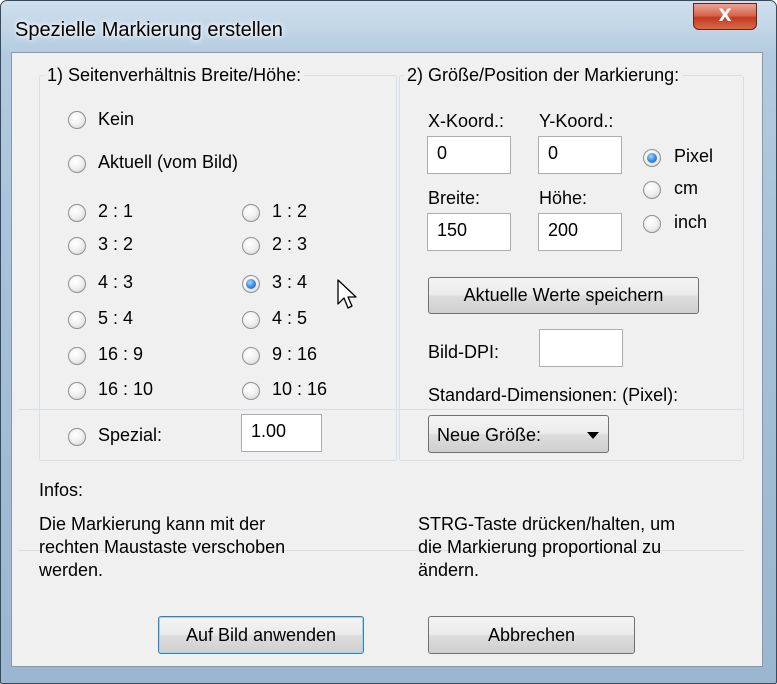 The image size is (777, 684). Describe the element at coordinates (61, 490) in the screenshot. I see `infos-heading: Infos:` at that location.